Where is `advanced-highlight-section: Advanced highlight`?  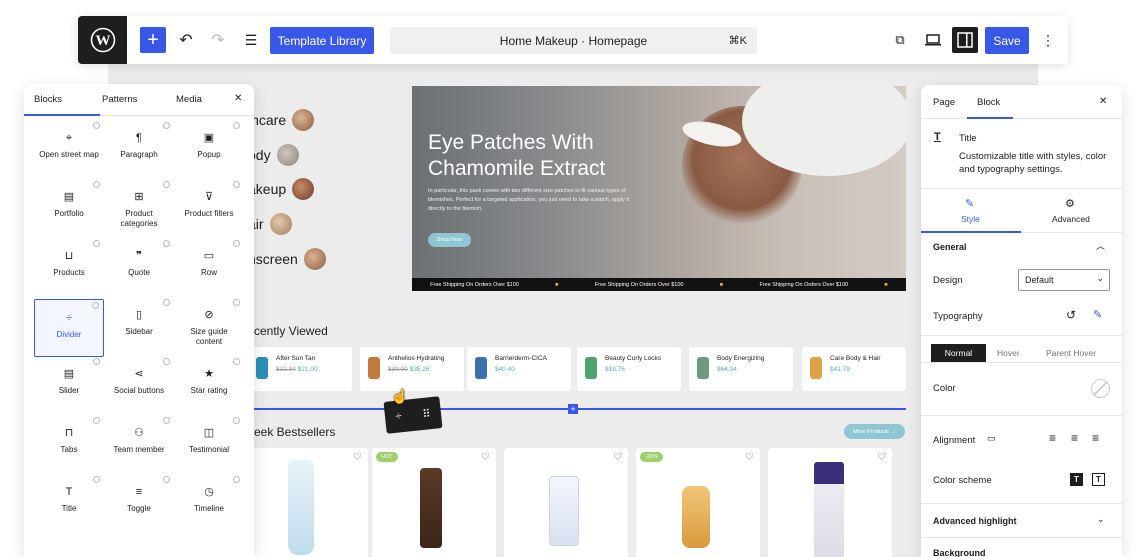
advanced-highlight-section: Advanced highlight is located at coordinates (975, 521).